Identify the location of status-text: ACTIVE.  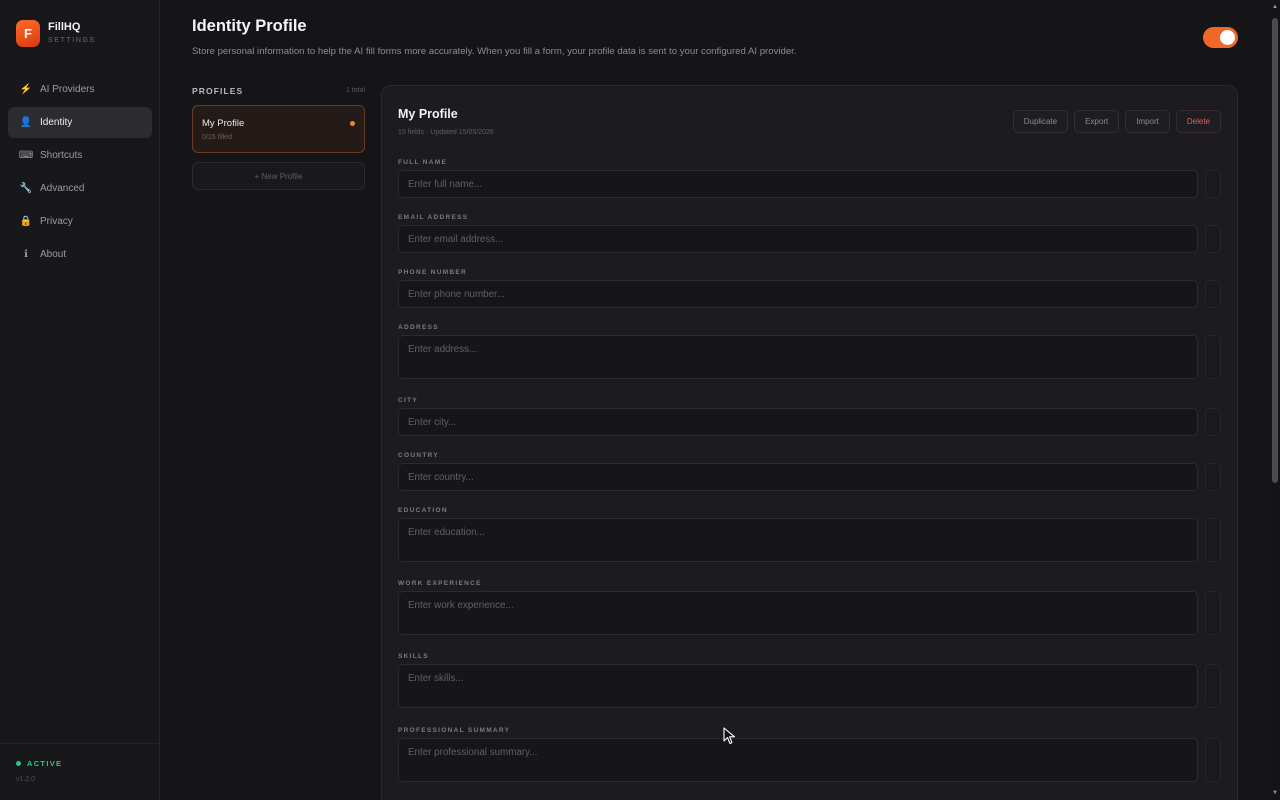
(45, 763).